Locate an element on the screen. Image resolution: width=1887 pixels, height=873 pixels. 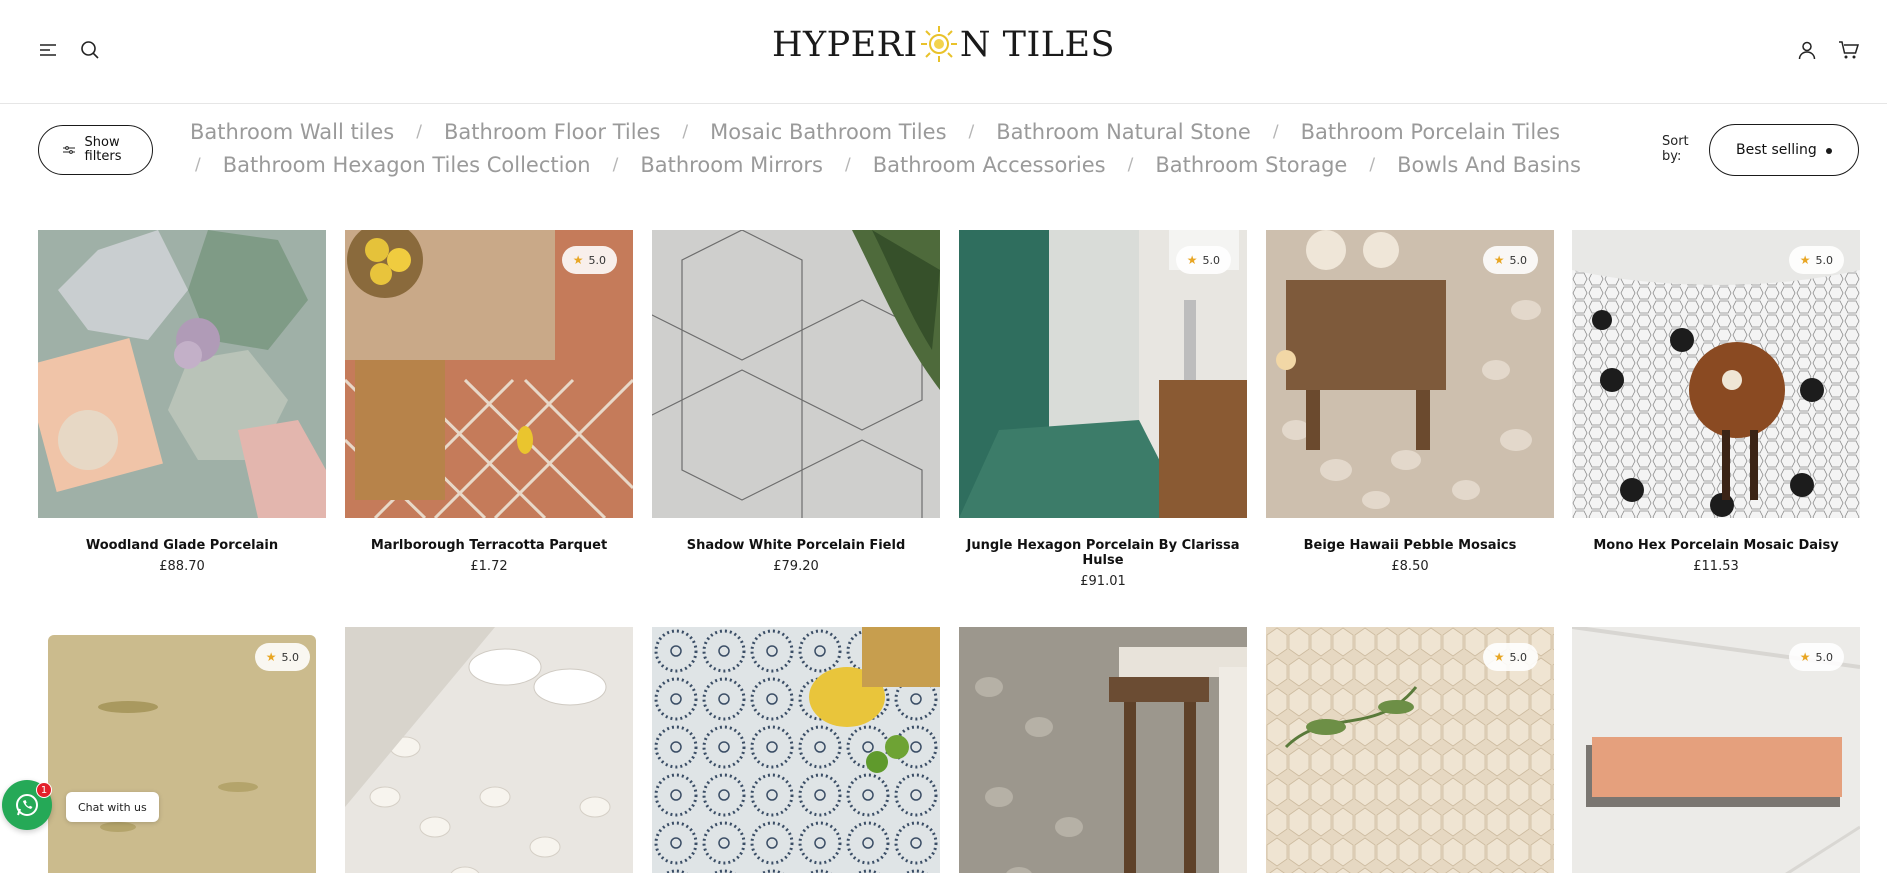
category-link-bathroom-hexagon-tiles-collection: Bathroom Hexagon Tiles Collection is located at coordinates (407, 165).